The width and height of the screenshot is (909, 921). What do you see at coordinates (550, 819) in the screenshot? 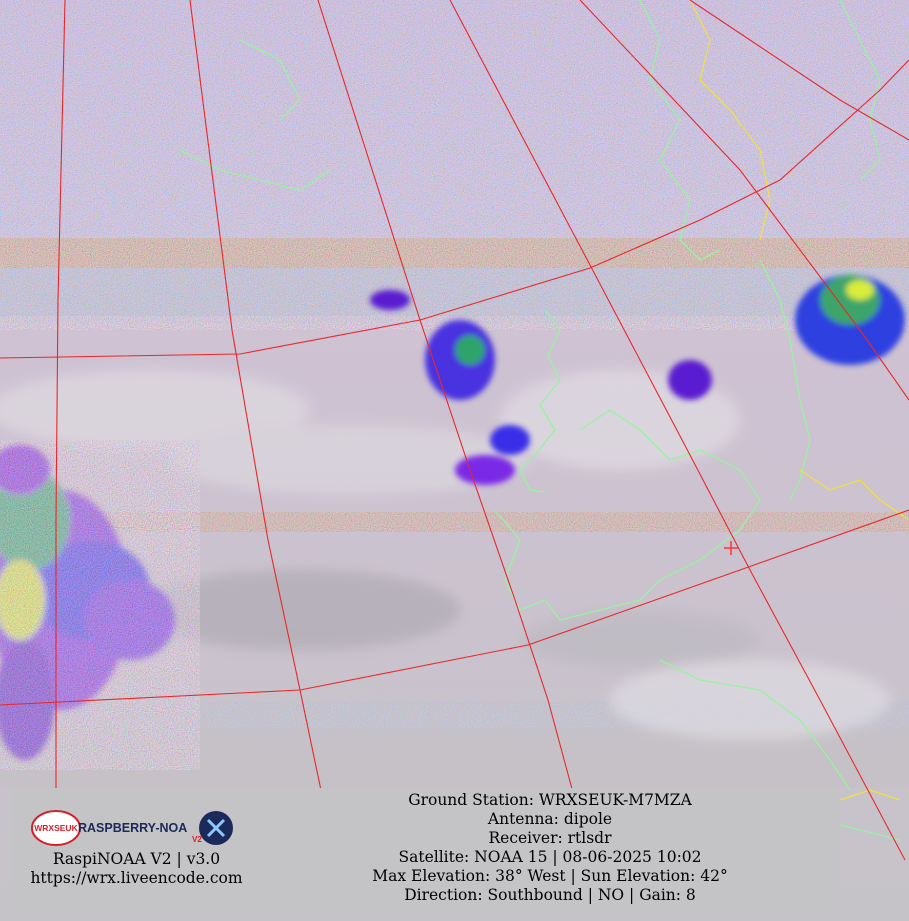
I see `antenna-line: Antenna: dipole` at bounding box center [550, 819].